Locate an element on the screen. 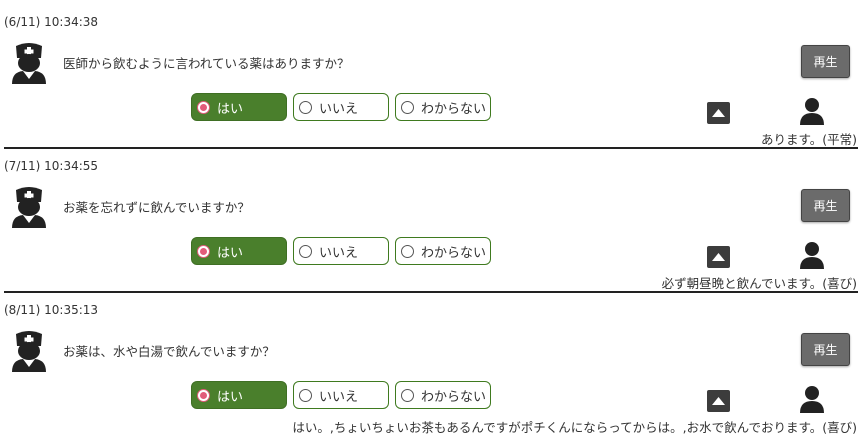 Image resolution: width=862 pixels, height=447 pixels. question-text: お薬を忘れずに飲んでいますか？ is located at coordinates (156, 207).